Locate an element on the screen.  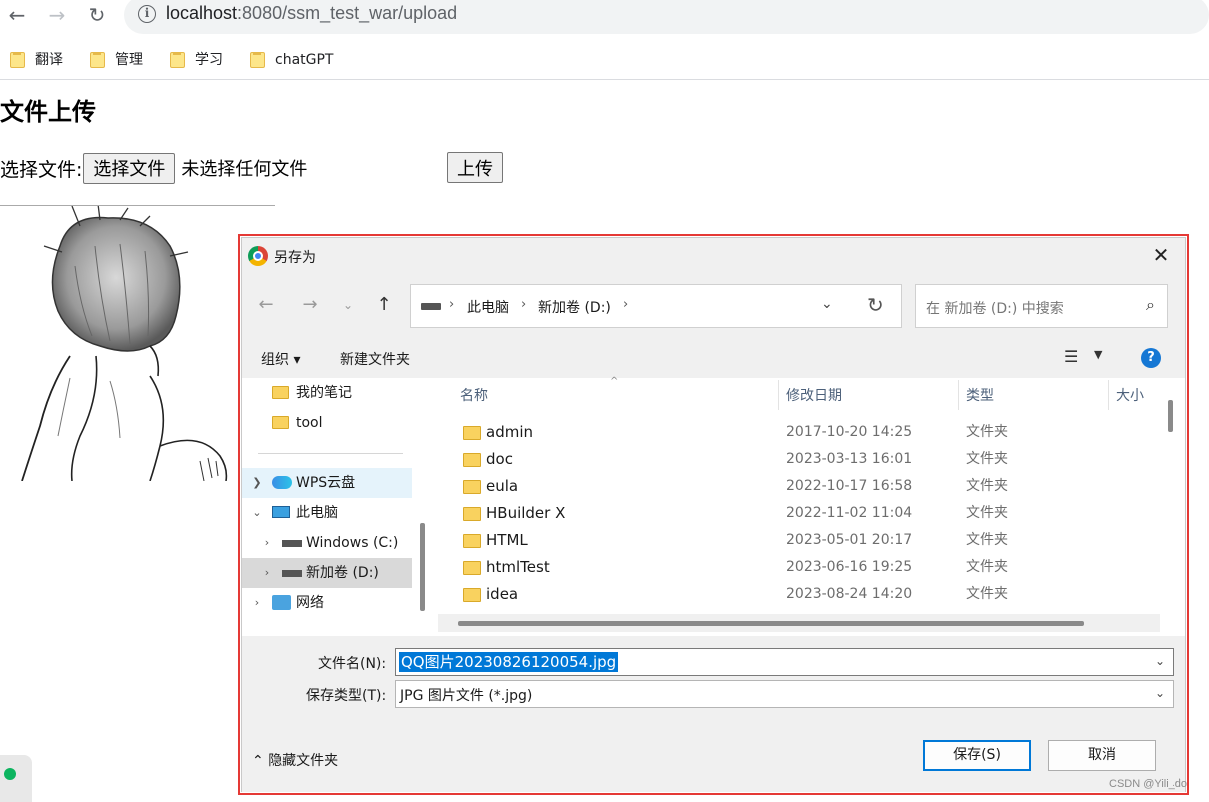
column-size: 大小 is located at coordinates (1130, 396).